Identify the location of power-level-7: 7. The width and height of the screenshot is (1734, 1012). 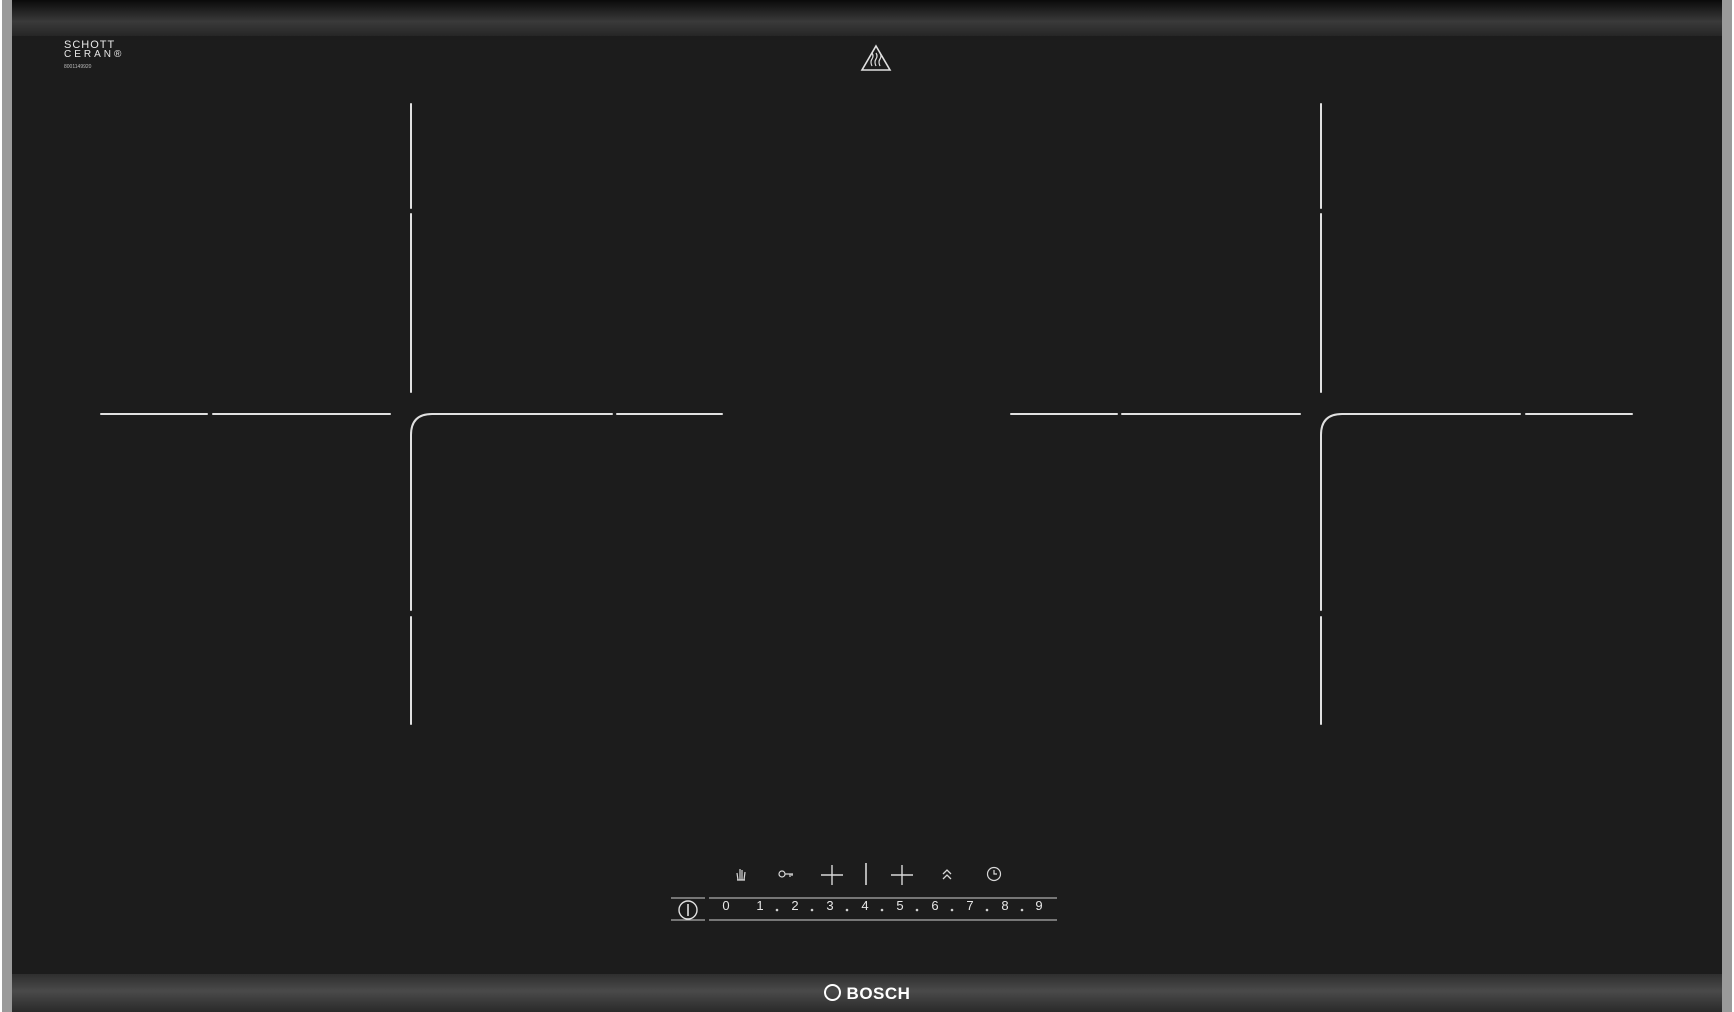
(970, 905).